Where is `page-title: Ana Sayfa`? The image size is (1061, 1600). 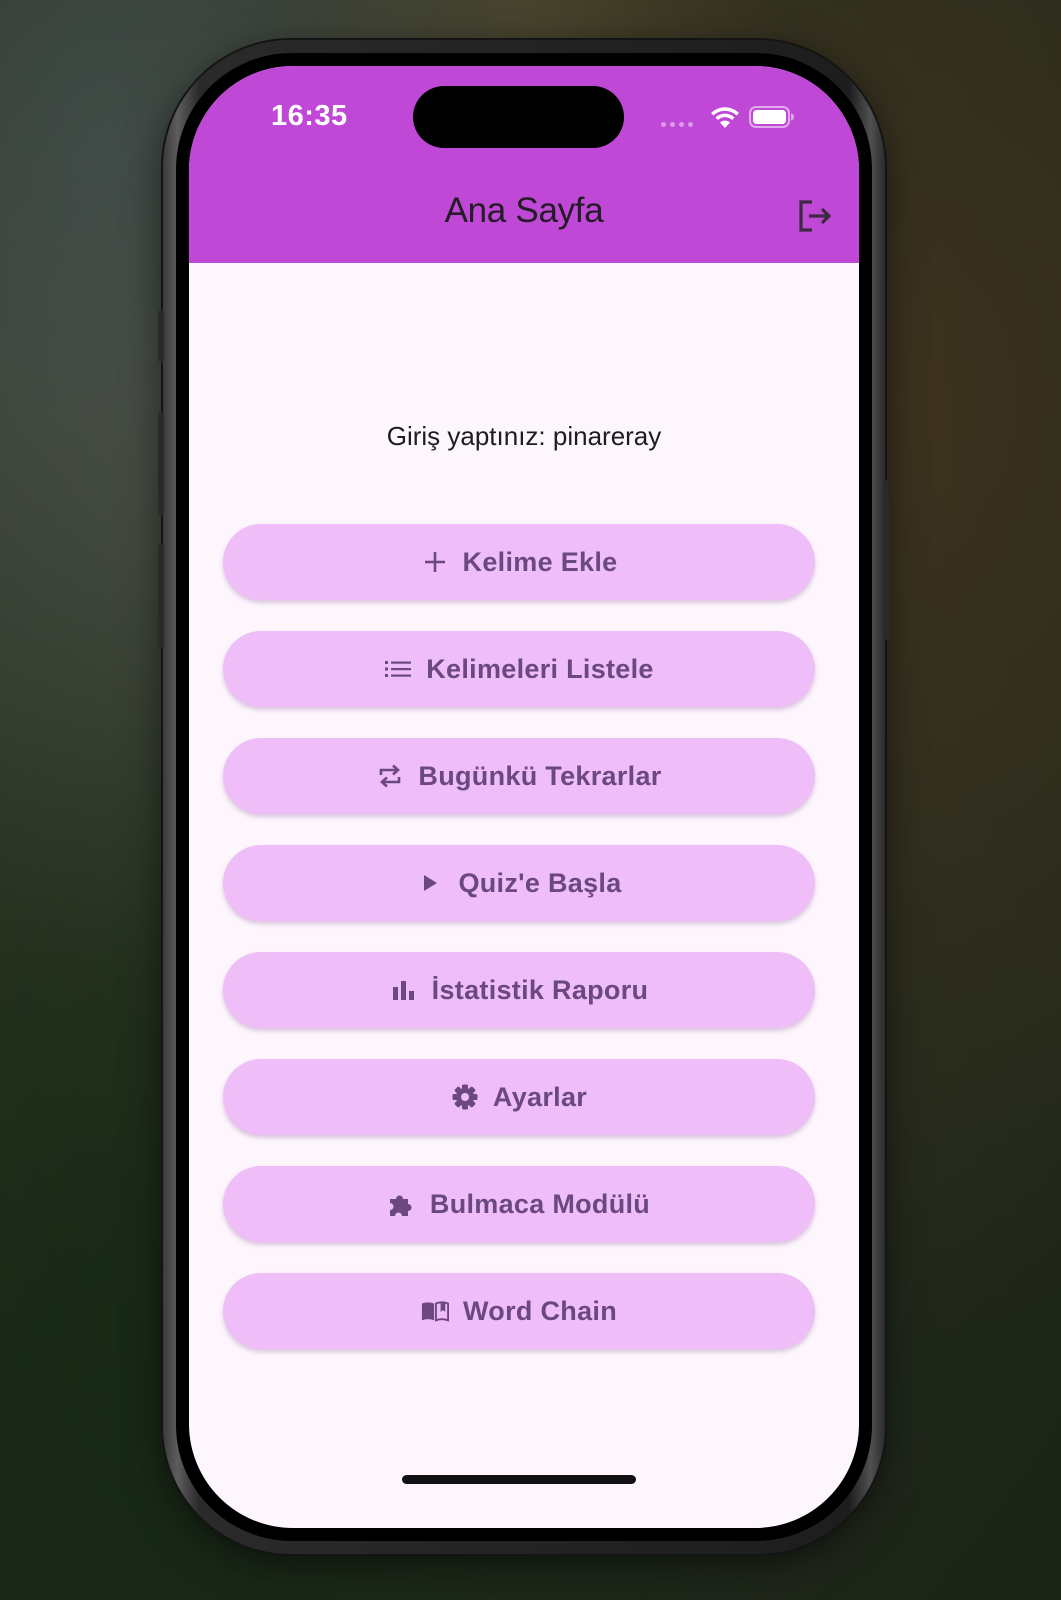
page-title: Ana Sayfa is located at coordinates (524, 210).